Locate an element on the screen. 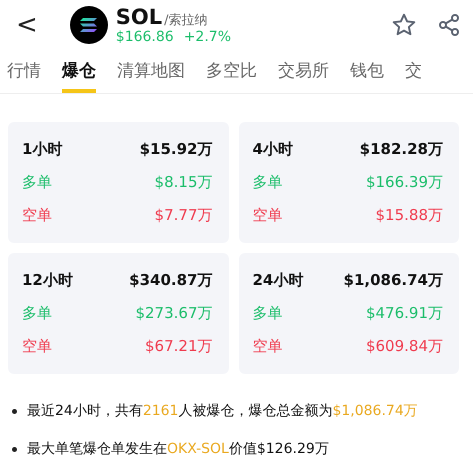 This screenshot has height=474, width=473. position-amount: $15.88万 is located at coordinates (409, 215).